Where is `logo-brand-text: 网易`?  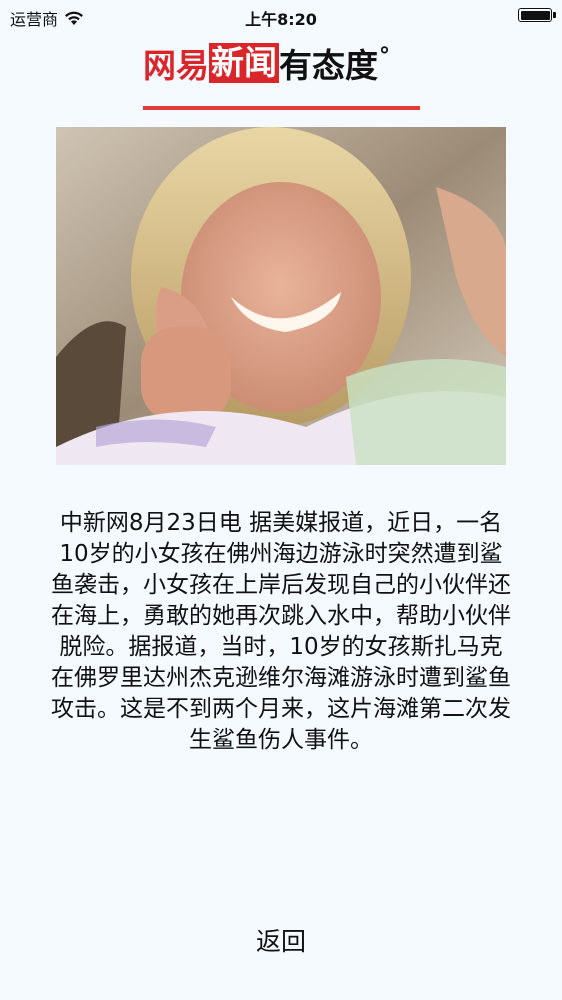 logo-brand-text: 网易 is located at coordinates (176, 65).